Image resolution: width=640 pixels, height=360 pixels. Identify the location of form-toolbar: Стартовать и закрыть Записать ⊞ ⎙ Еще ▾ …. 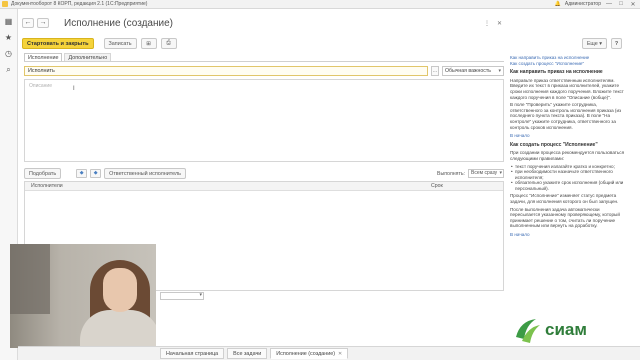
(322, 43).